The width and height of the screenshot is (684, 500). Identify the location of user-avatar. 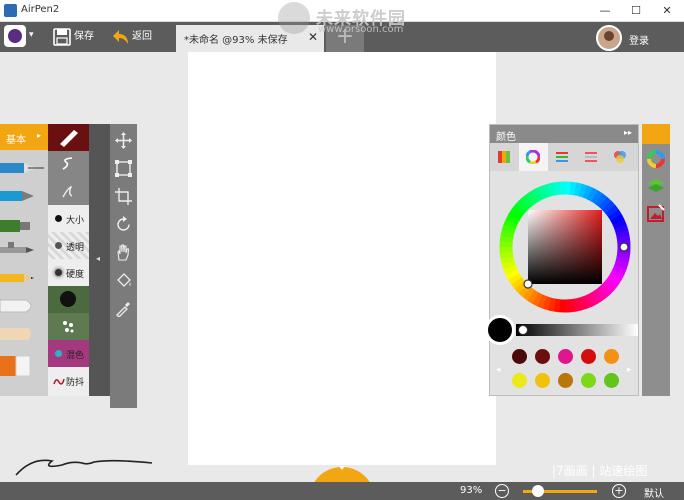
(609, 38).